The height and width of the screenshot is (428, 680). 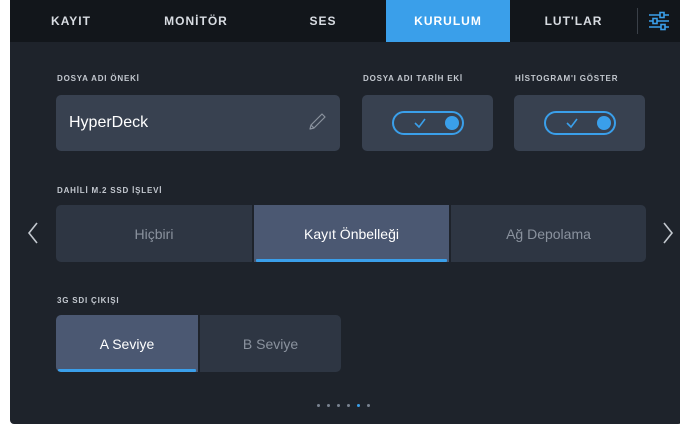 What do you see at coordinates (98, 78) in the screenshot?
I see `filename-prefix-label: DOSYA ADI ÖNEKİ` at bounding box center [98, 78].